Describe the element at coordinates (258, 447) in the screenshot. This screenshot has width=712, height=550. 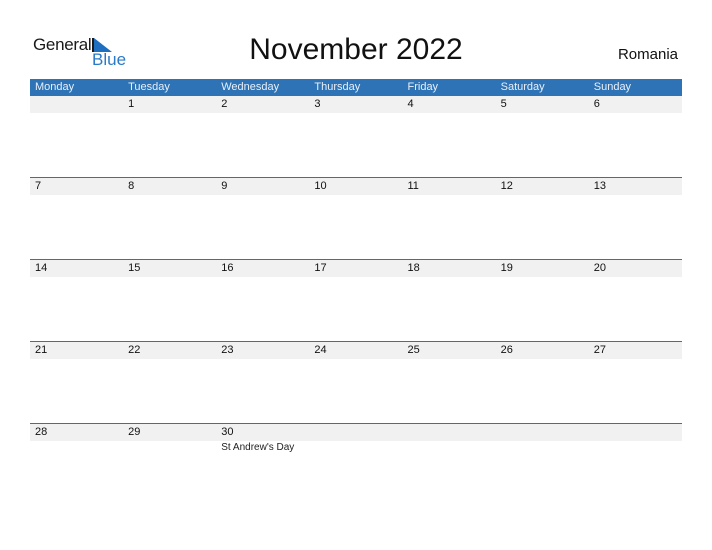
I see `holiday-label: St Andrew's Day` at that location.